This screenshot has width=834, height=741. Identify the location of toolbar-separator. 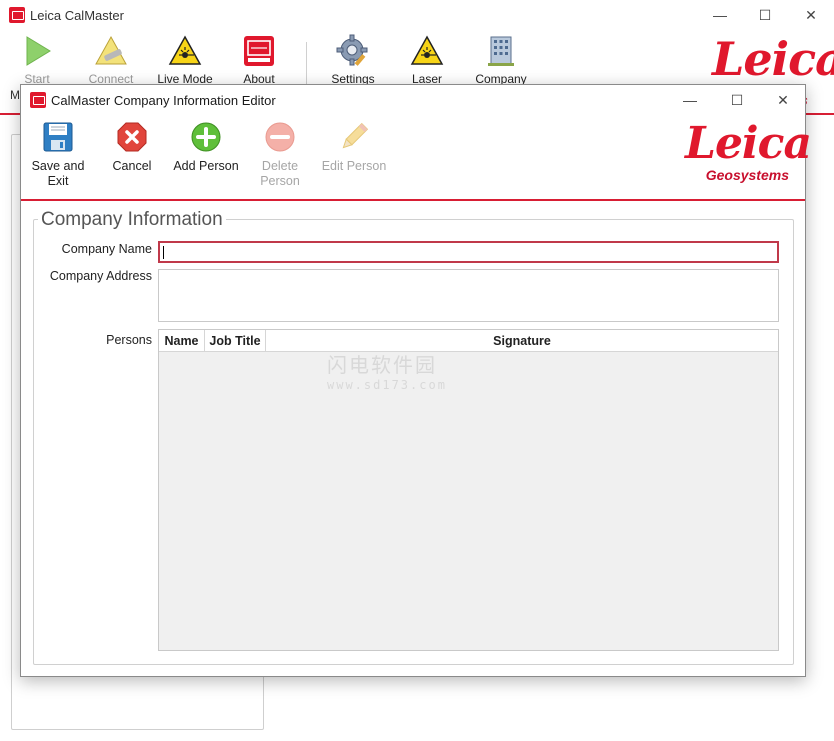
(306, 64).